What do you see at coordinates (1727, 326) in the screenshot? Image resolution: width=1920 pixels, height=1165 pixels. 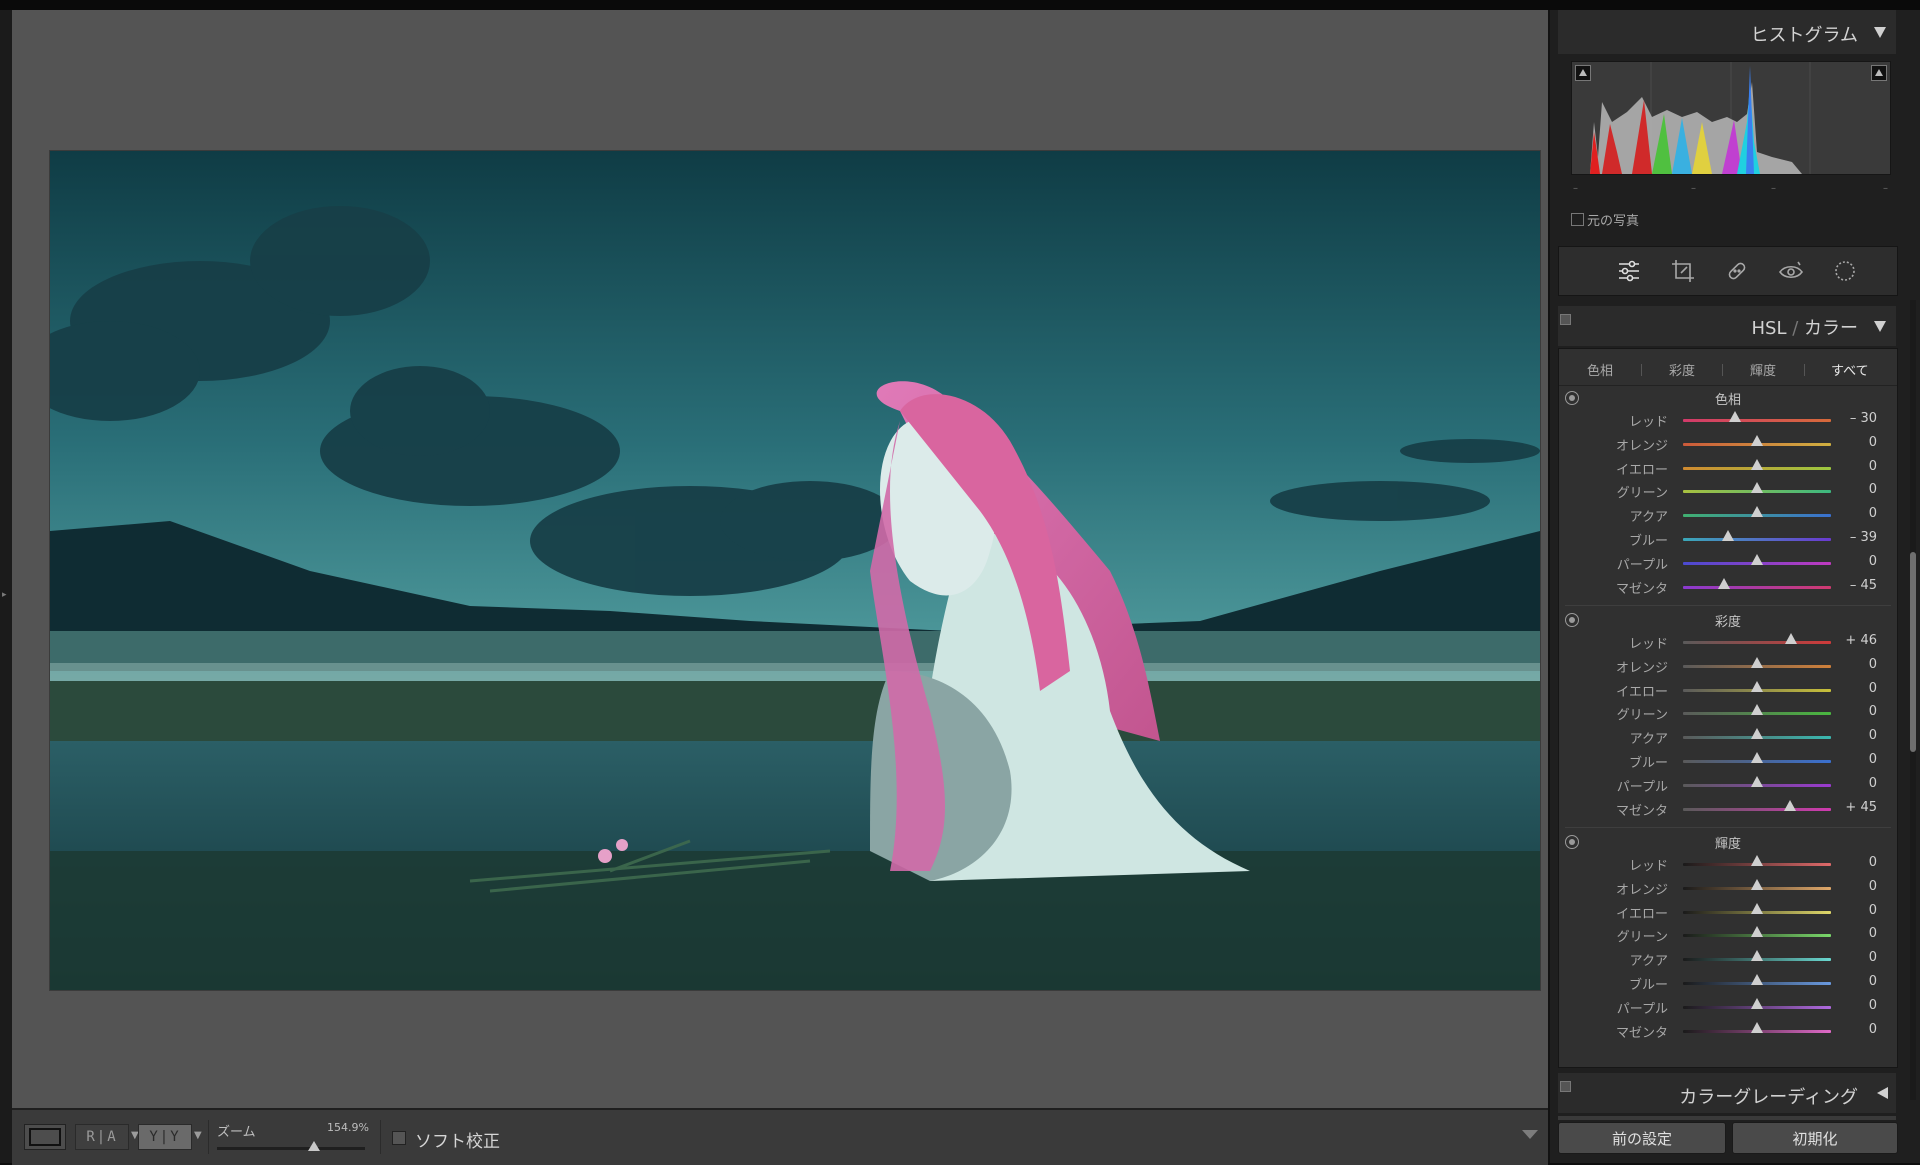 I see `hsl-panel-header: HSL / カラー` at bounding box center [1727, 326].